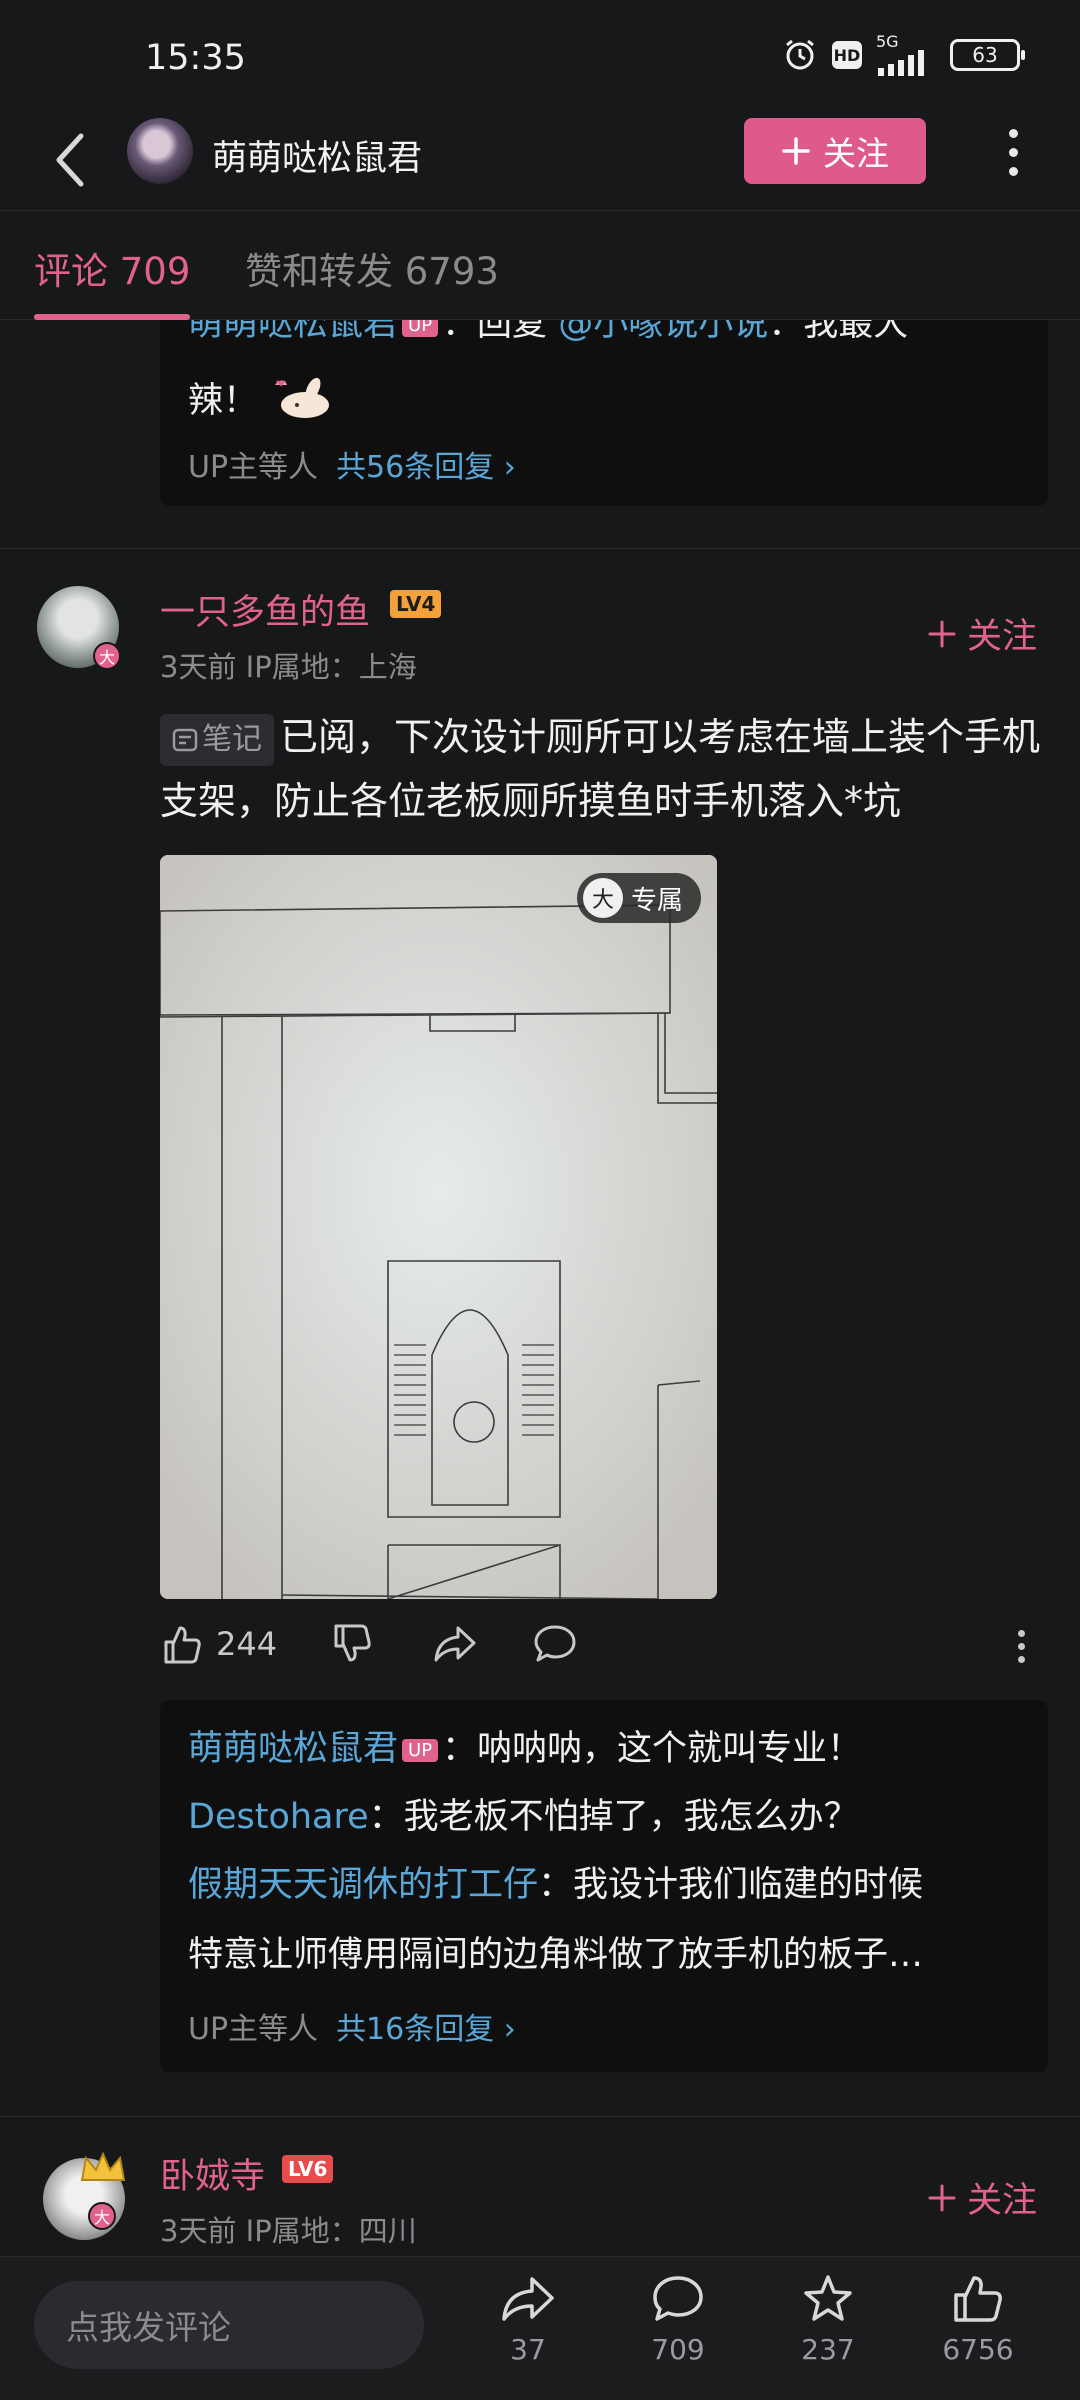 The width and height of the screenshot is (1080, 2400). I want to click on vip-badge-icon: 大, so click(602, 898).